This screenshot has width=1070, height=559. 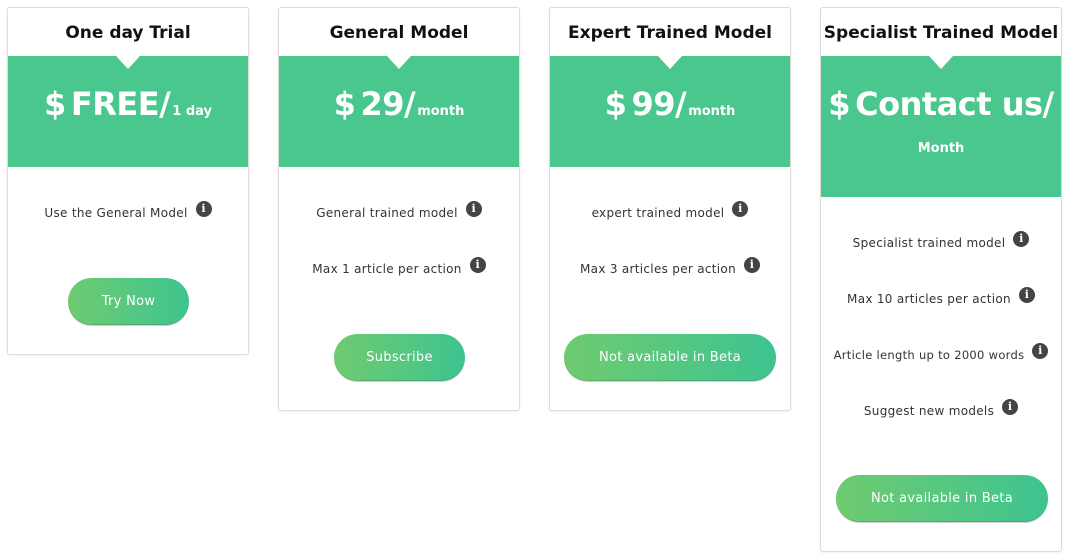 What do you see at coordinates (658, 269) in the screenshot?
I see `feature-text: Max 3 articles per action` at bounding box center [658, 269].